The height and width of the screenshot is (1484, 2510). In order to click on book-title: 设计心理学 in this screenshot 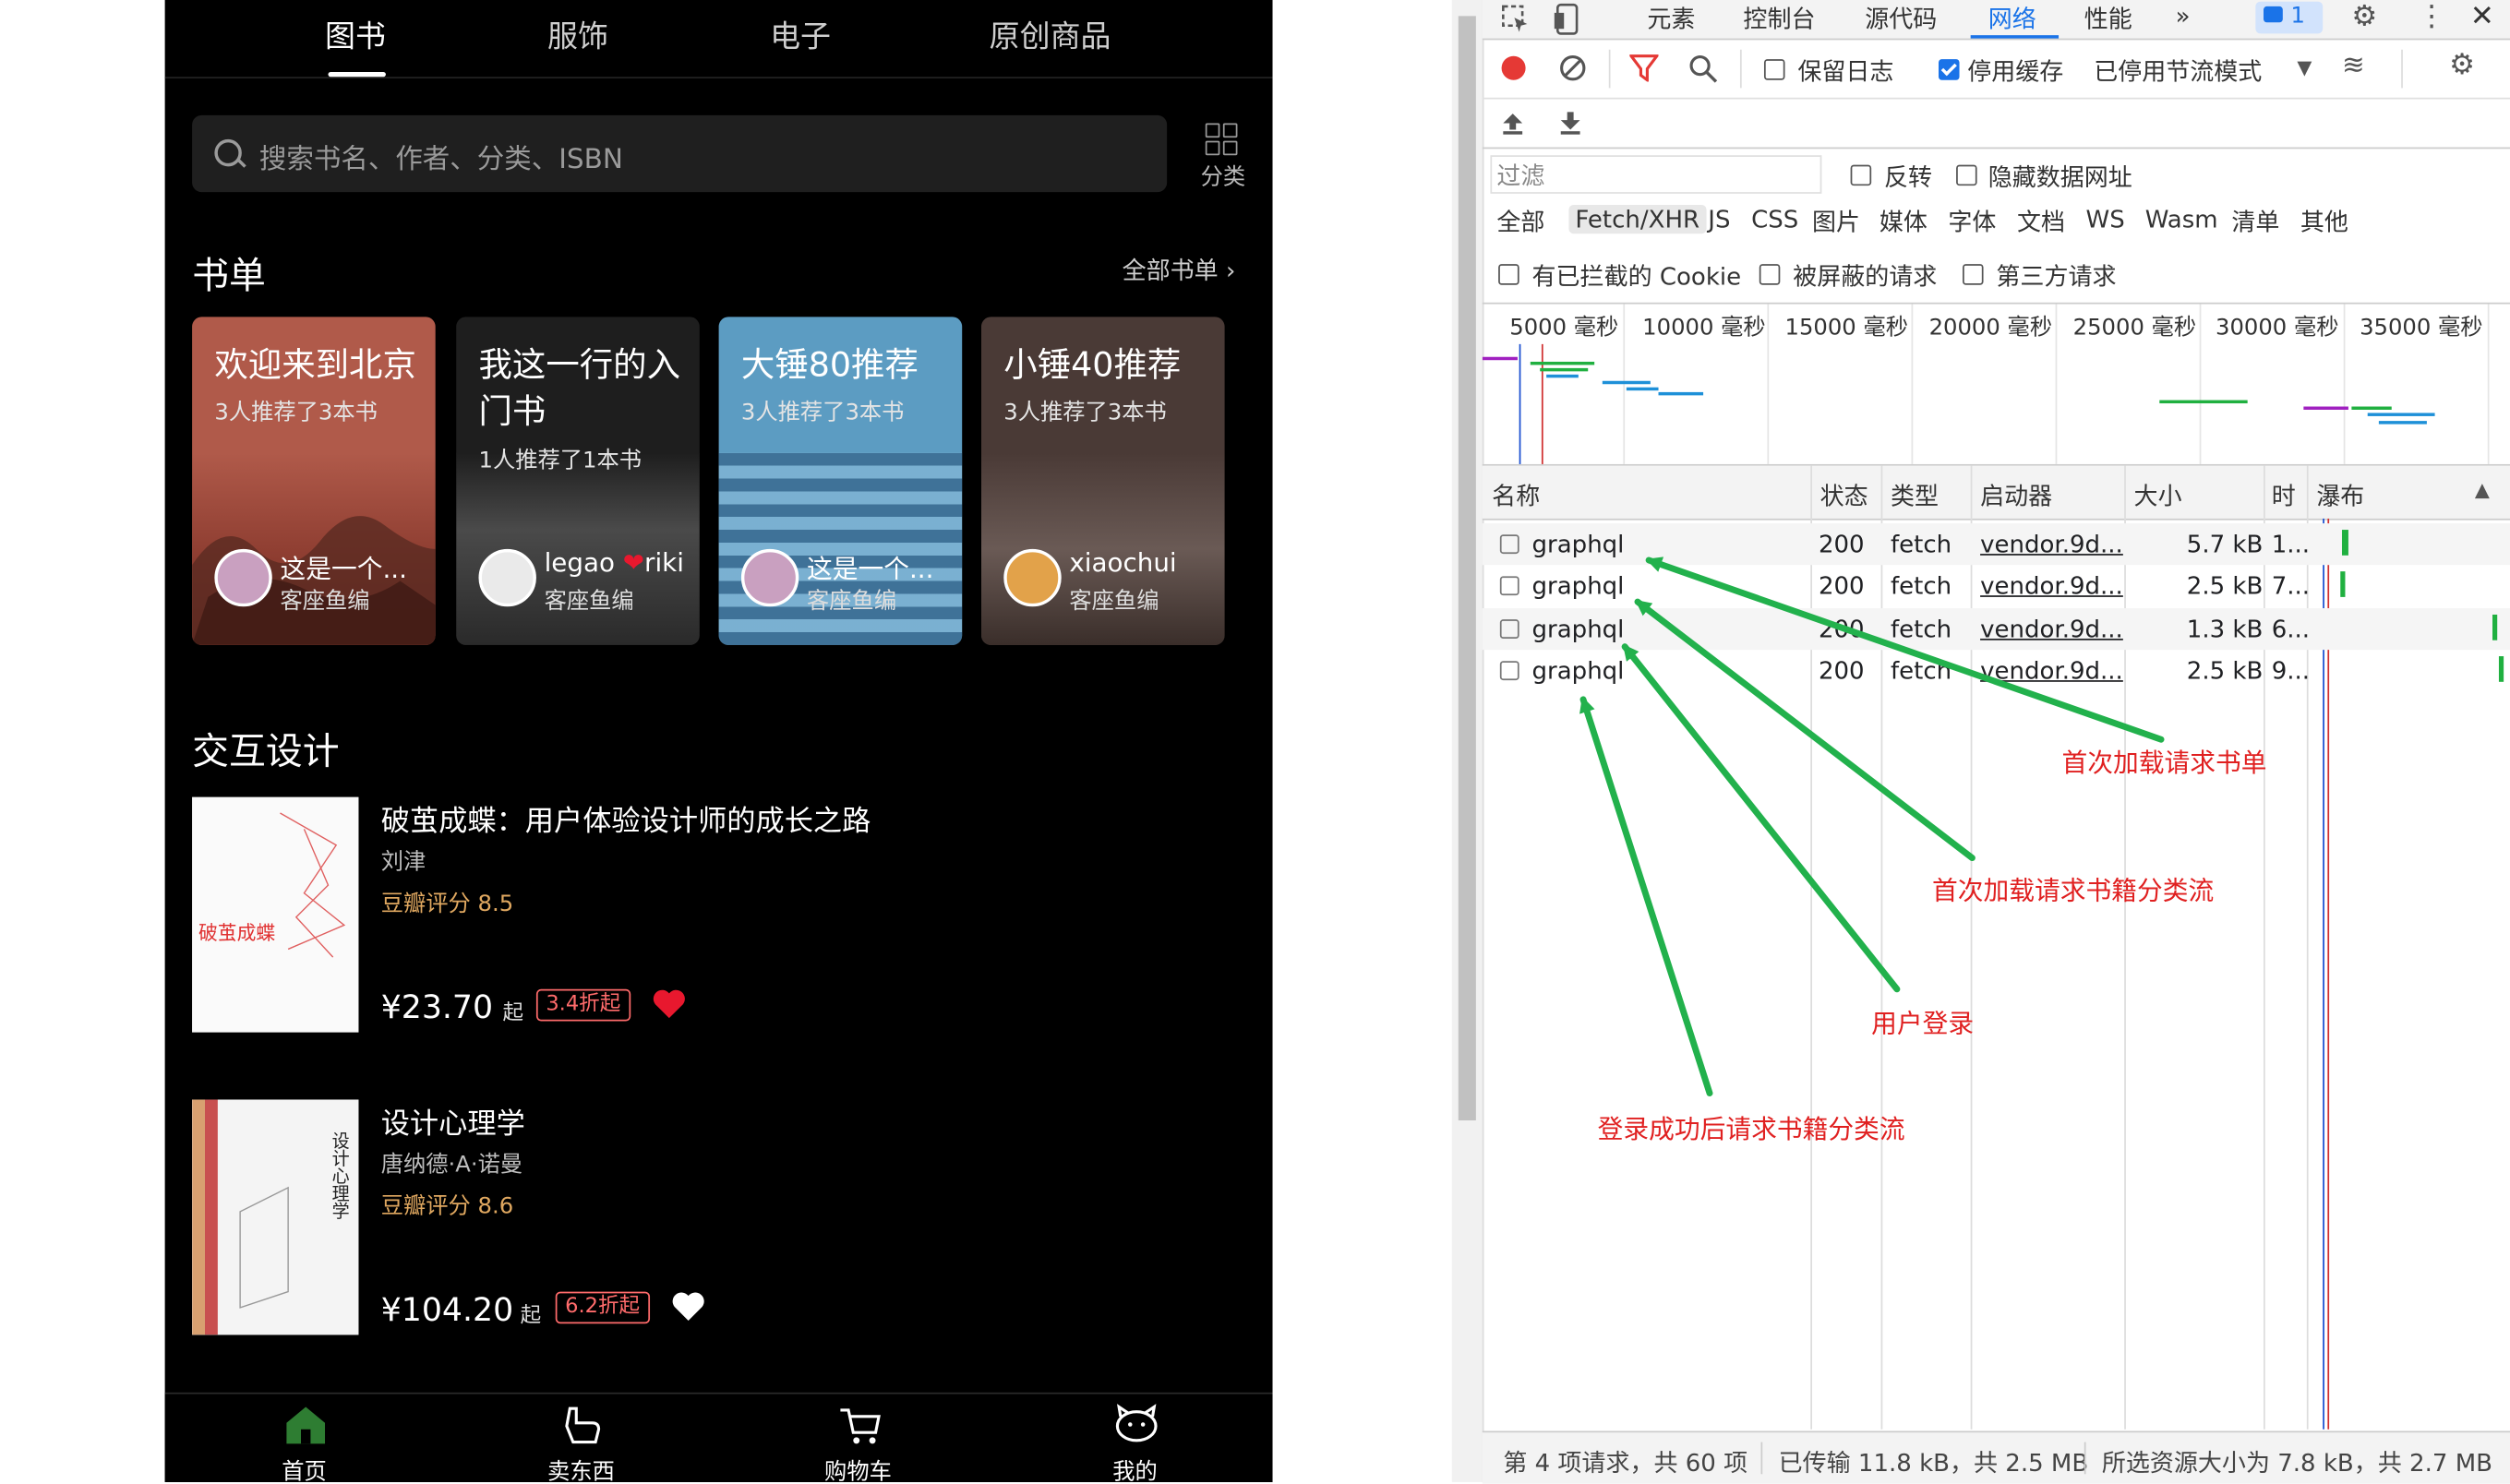, I will do `click(453, 1122)`.